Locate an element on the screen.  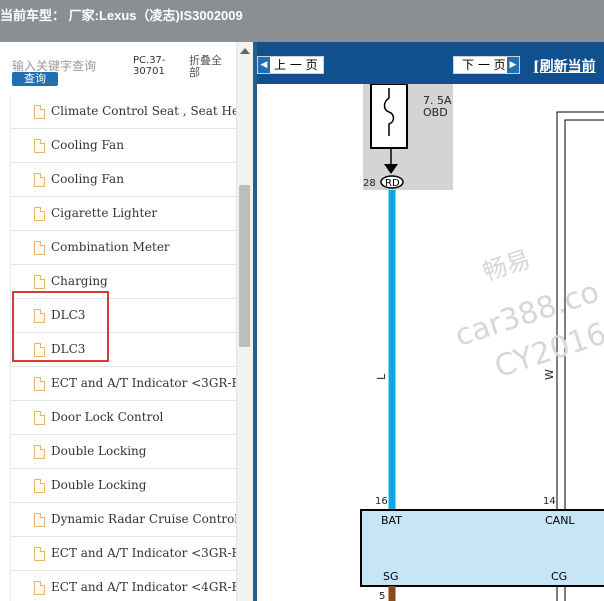
pc-code: PC.37-30701 is located at coordinates (149, 66).